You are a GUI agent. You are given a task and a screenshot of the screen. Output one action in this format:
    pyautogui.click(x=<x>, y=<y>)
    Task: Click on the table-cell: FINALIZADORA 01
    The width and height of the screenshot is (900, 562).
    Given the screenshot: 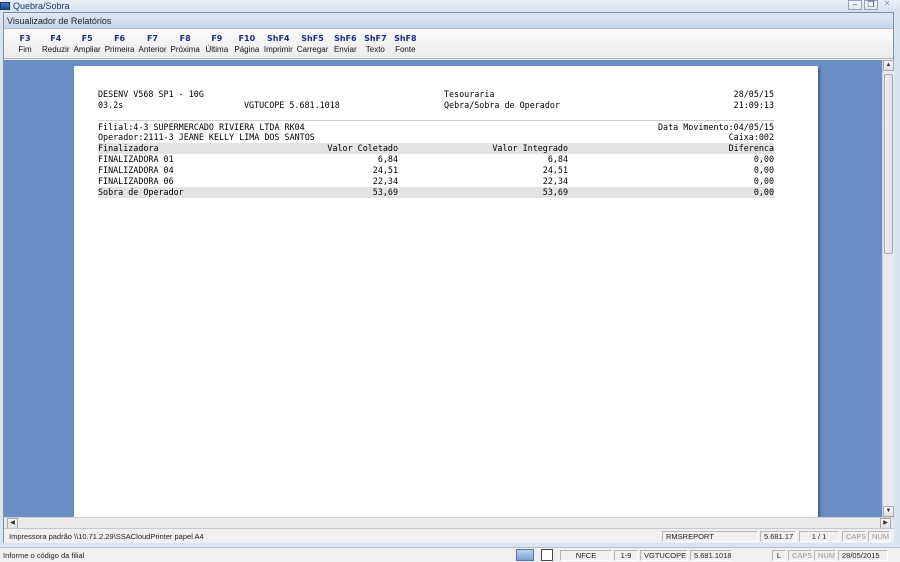 What is the action you would take?
    pyautogui.click(x=136, y=159)
    